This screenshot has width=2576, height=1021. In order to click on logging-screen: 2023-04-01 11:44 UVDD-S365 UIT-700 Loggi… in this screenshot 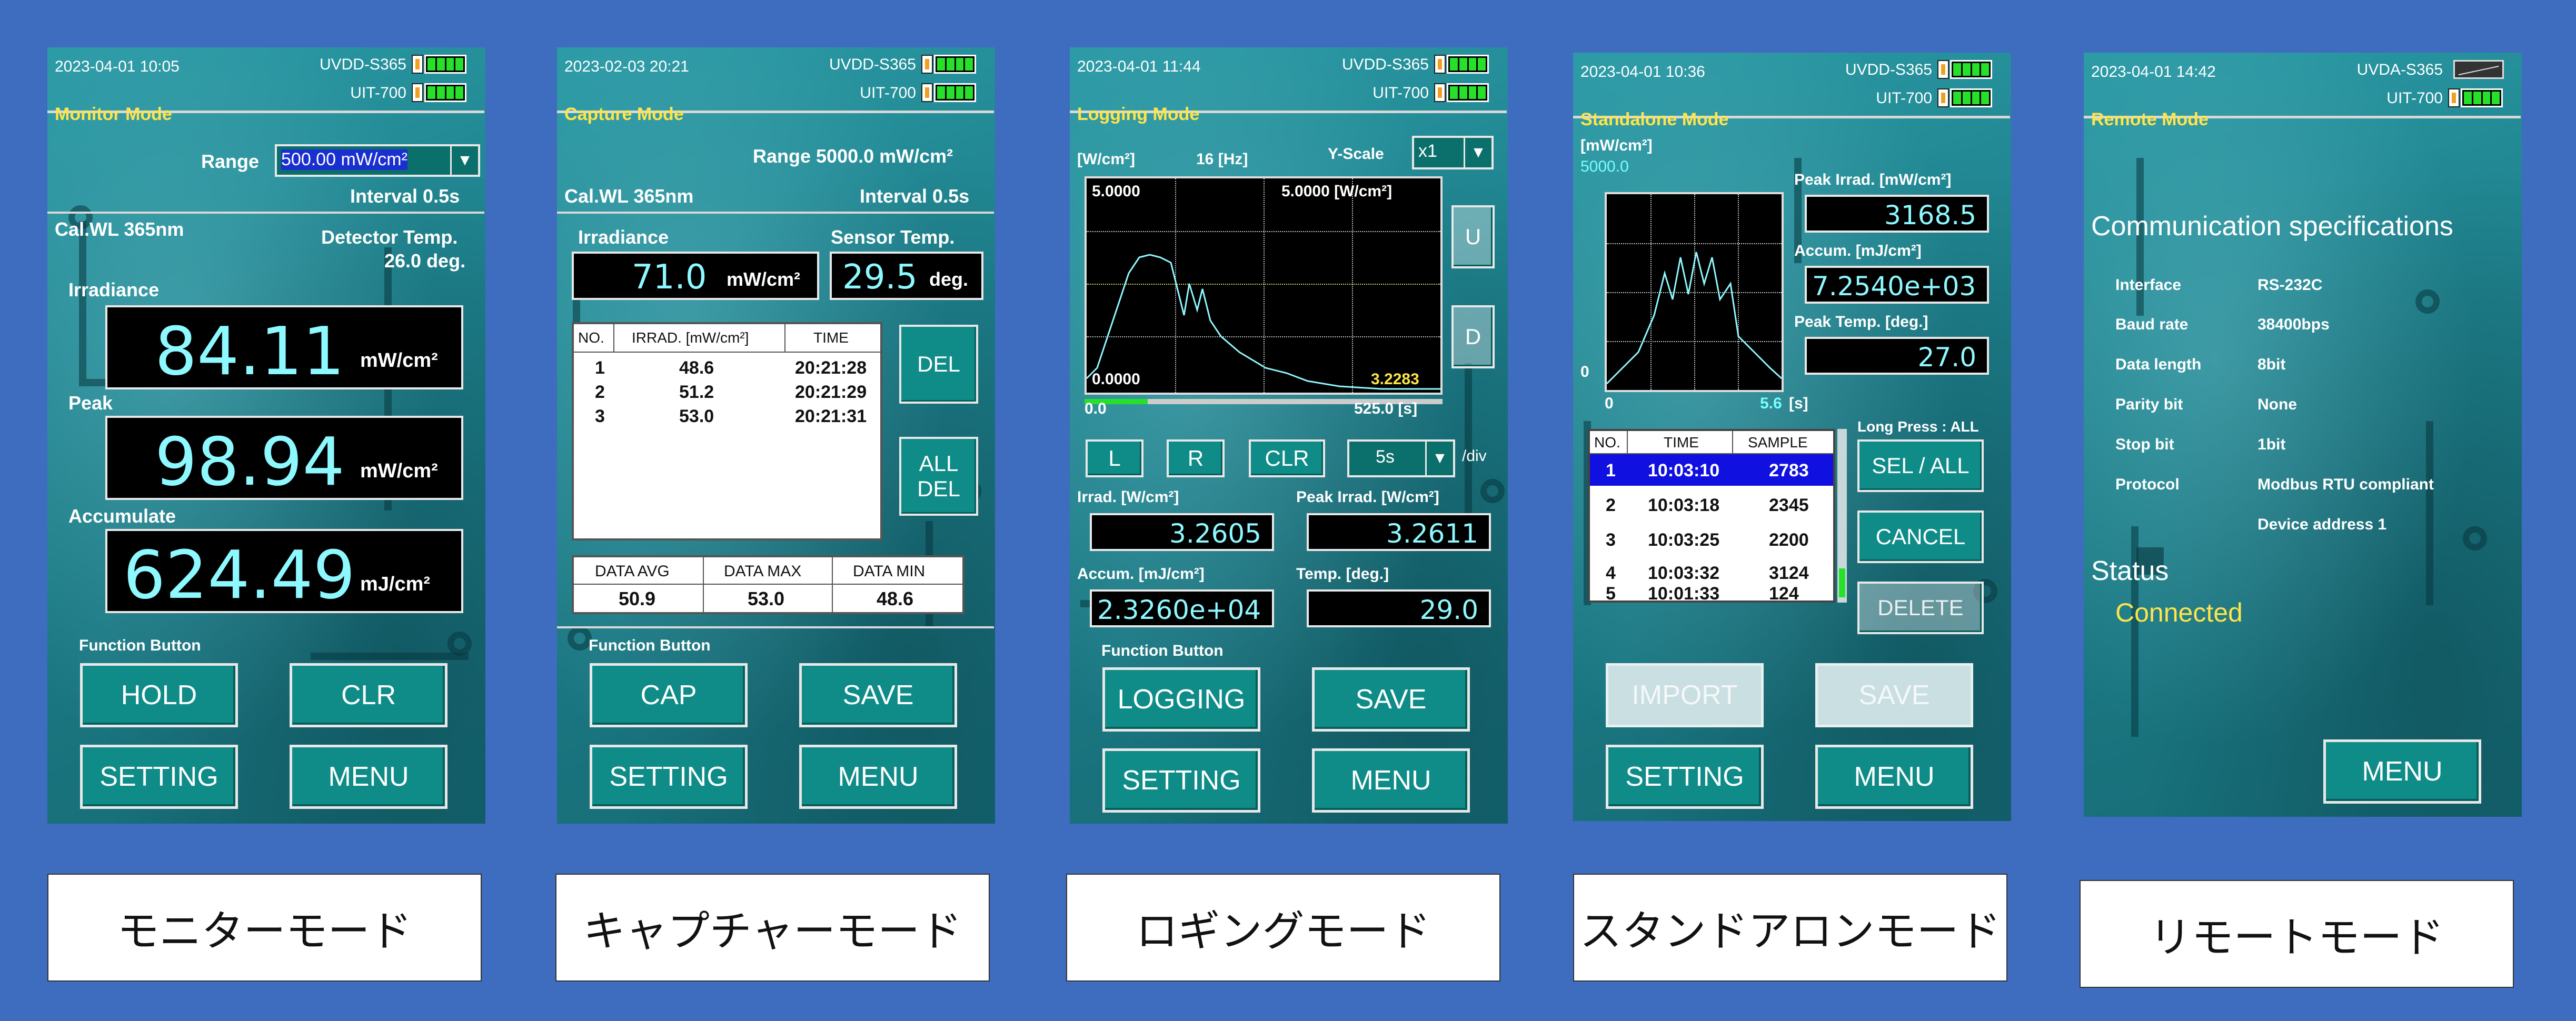, I will do `click(1289, 435)`.